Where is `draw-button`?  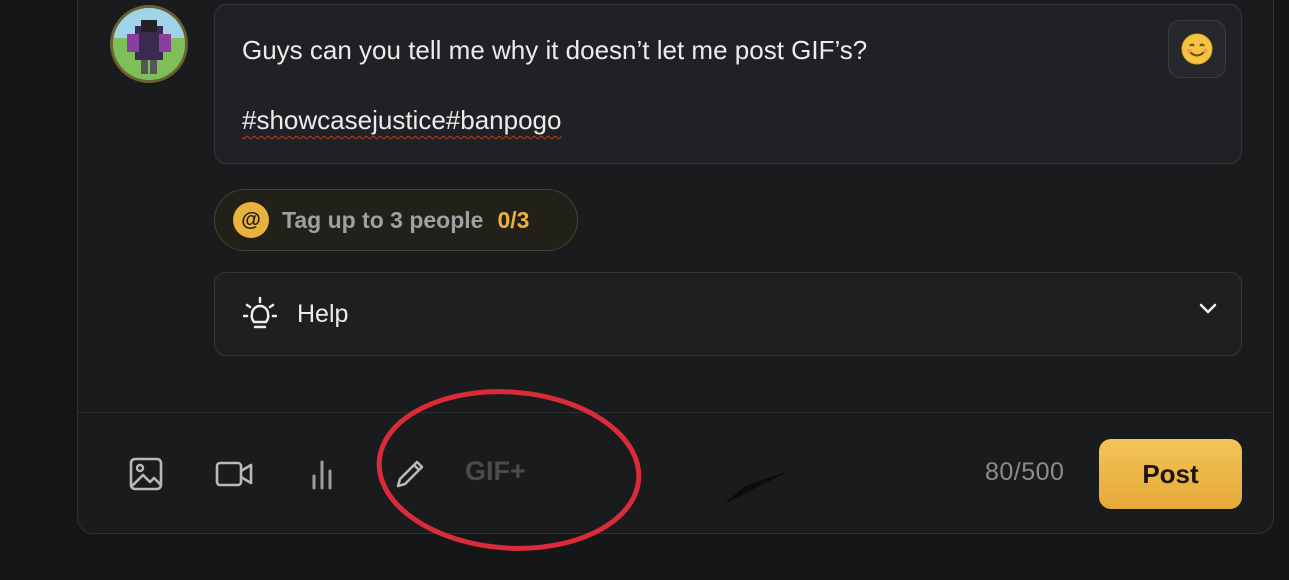
draw-button is located at coordinates (410, 474).